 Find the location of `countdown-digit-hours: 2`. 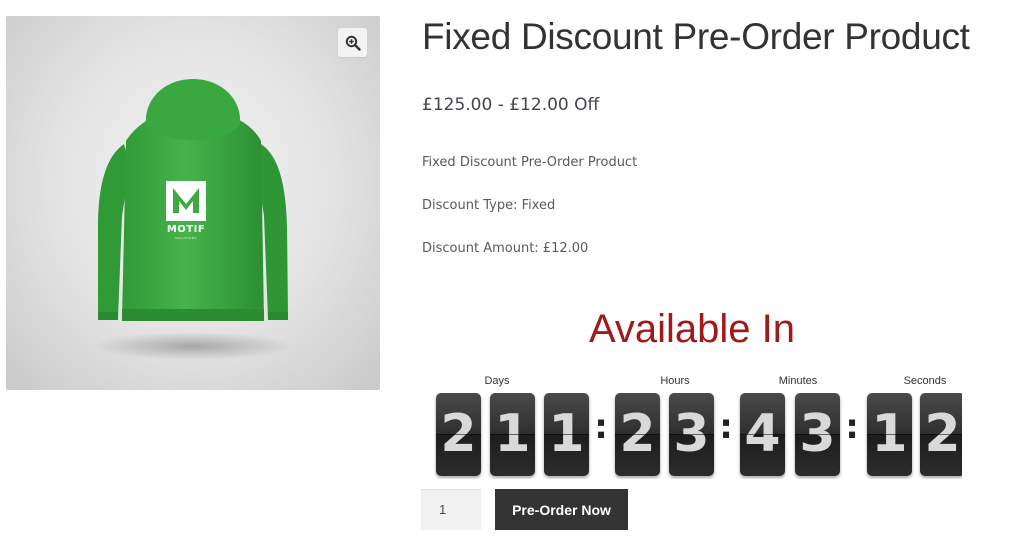

countdown-digit-hours: 2 is located at coordinates (637, 434).